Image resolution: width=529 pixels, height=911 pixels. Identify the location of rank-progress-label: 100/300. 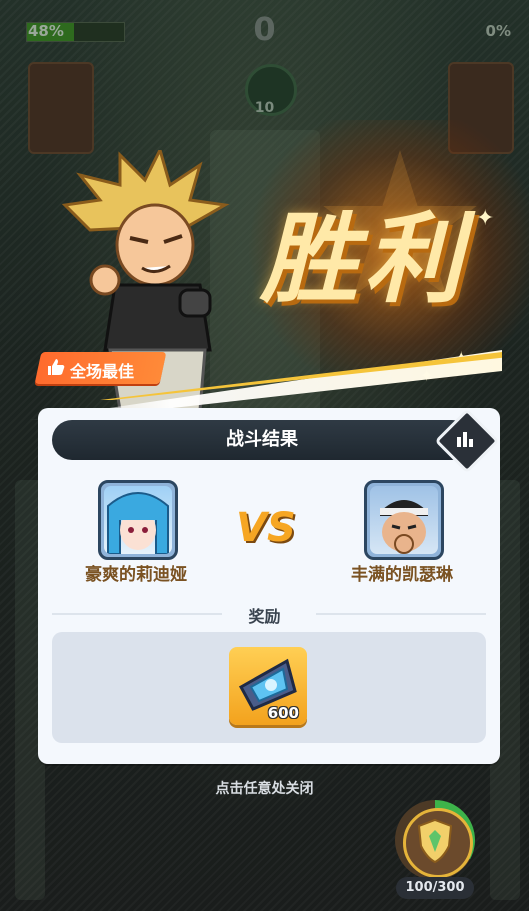
(435, 888).